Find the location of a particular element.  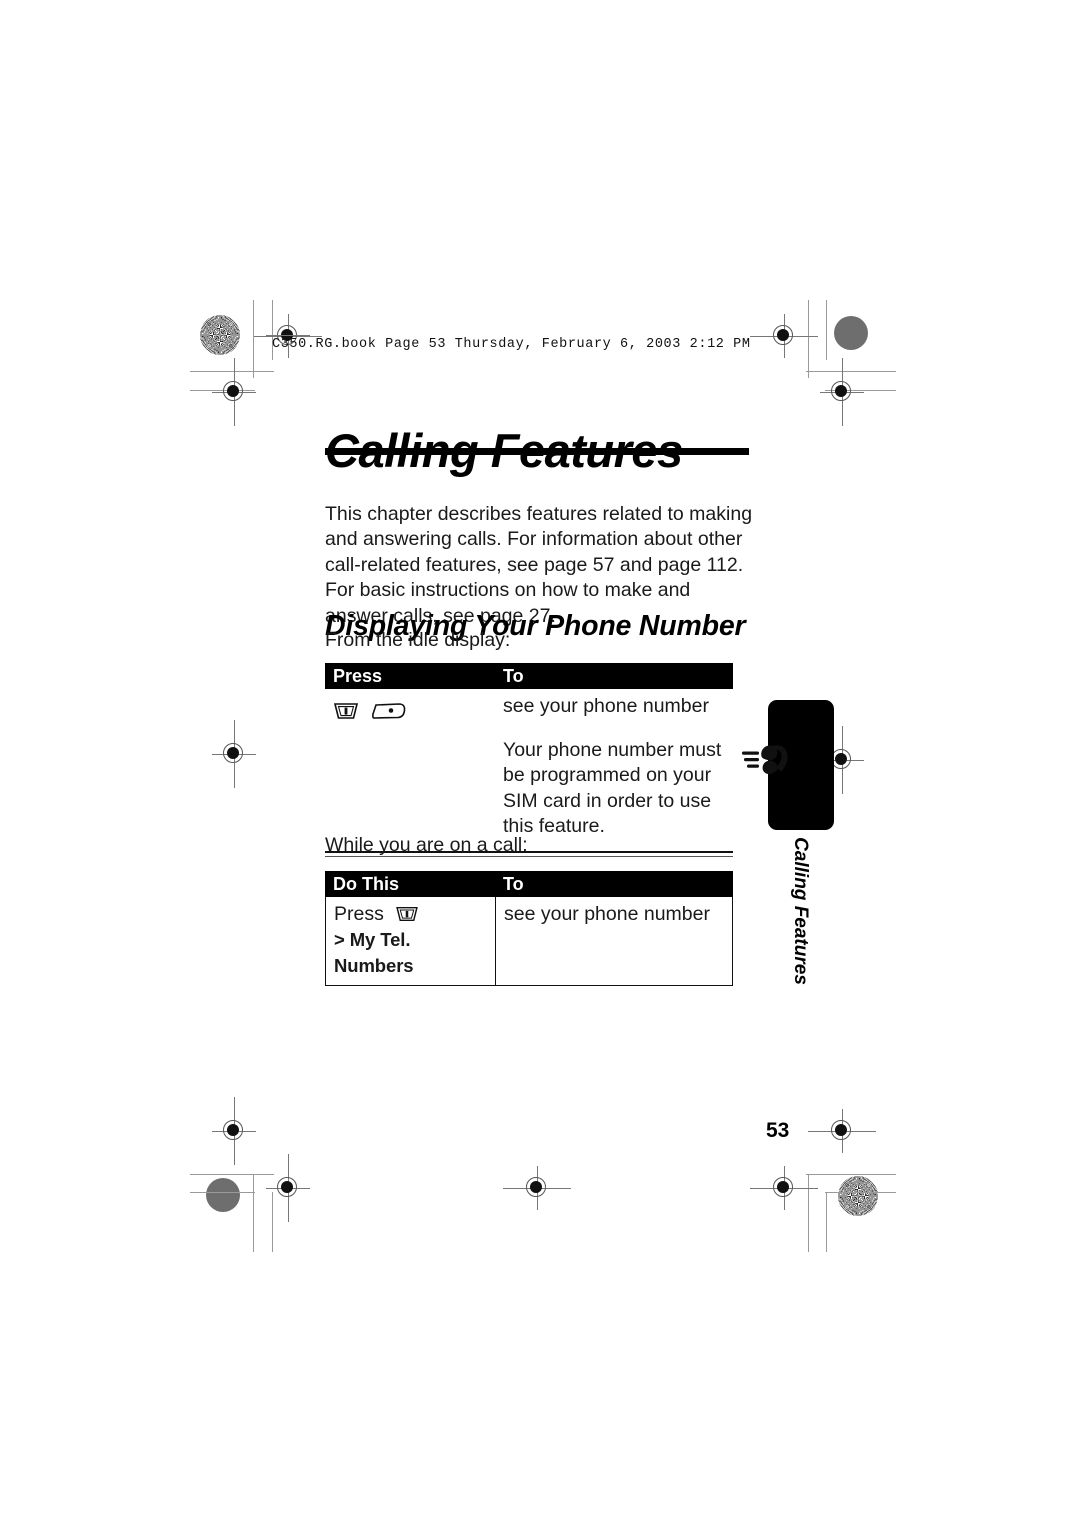

running-header-rule is located at coordinates (288, 335).